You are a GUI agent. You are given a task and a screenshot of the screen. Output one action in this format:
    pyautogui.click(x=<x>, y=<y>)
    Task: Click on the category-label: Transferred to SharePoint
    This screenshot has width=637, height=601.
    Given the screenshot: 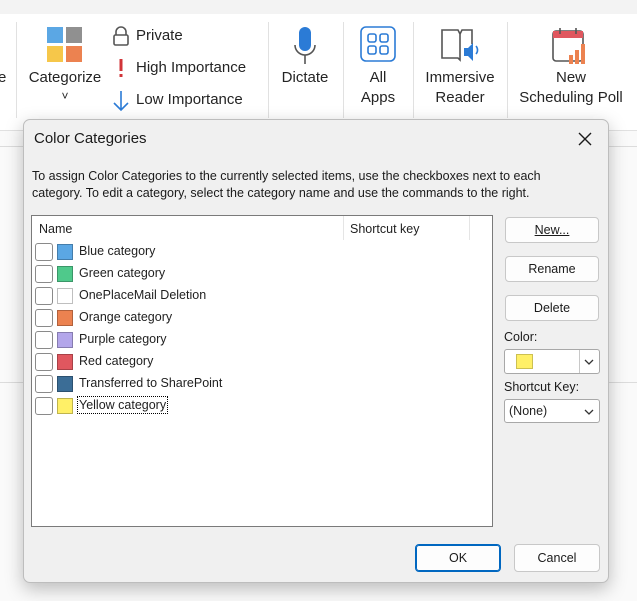 What is the action you would take?
    pyautogui.click(x=150, y=383)
    